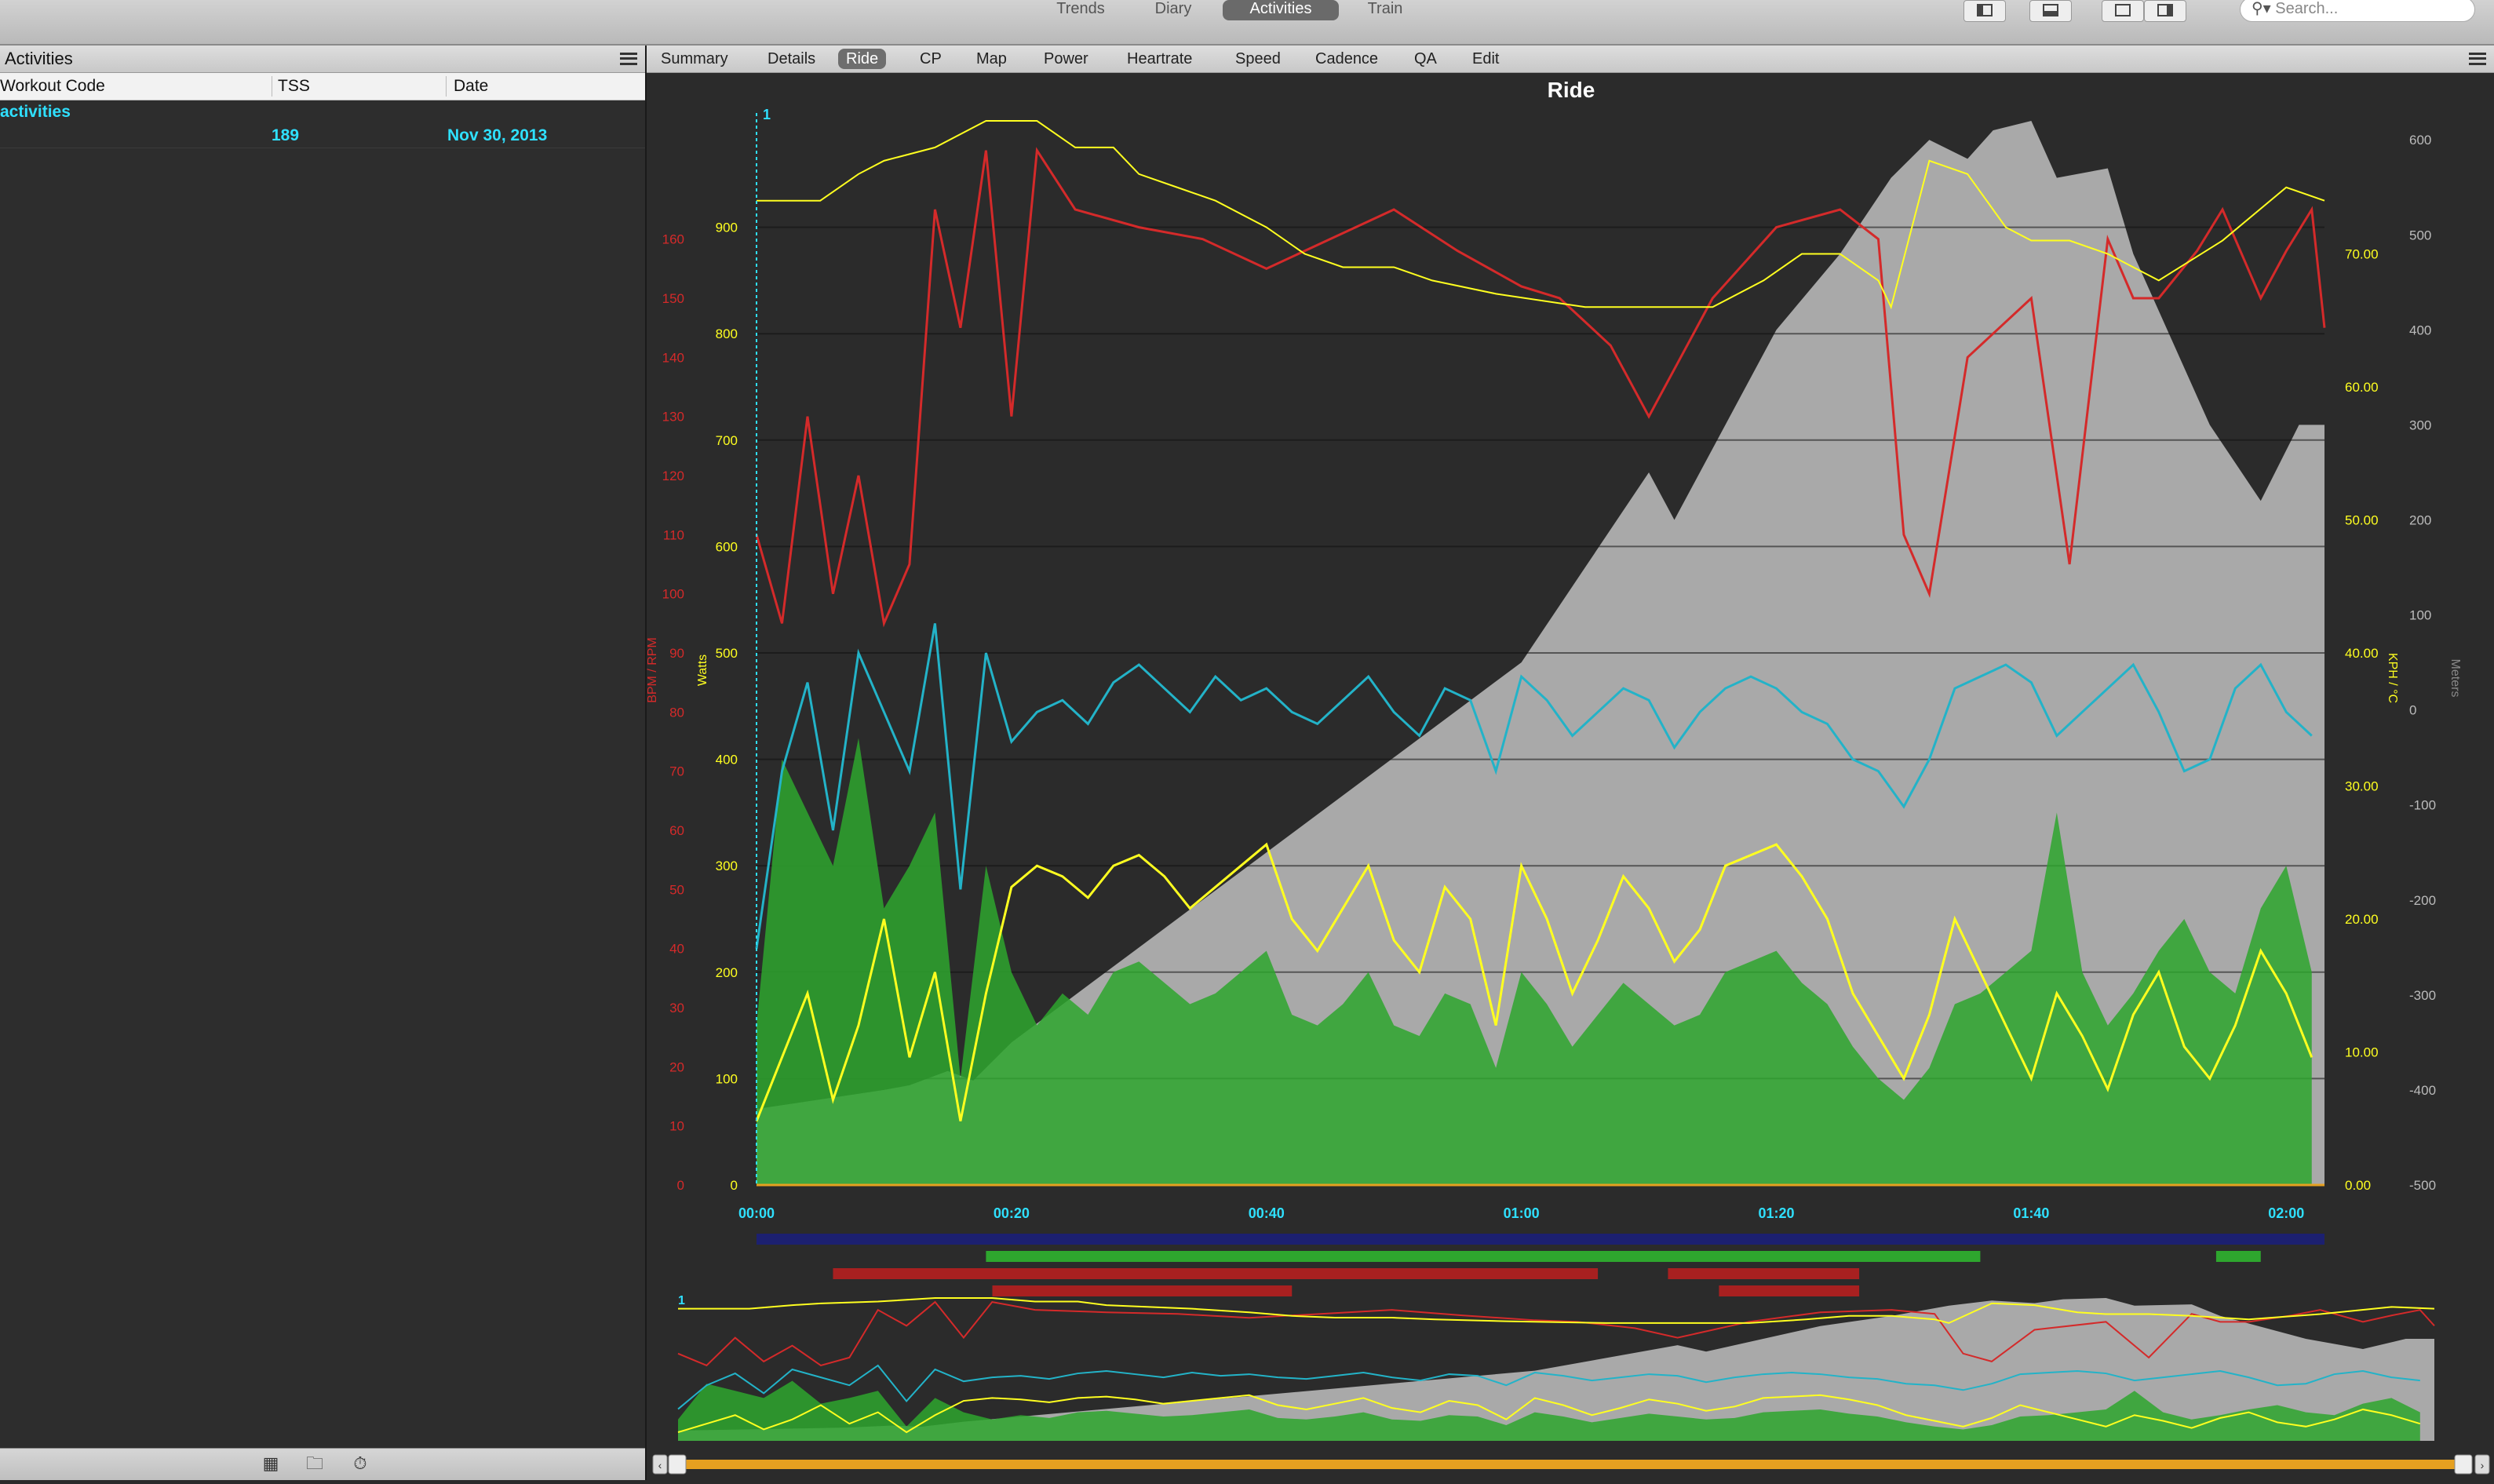 This screenshot has width=2494, height=1484. I want to click on tab-map: Map, so click(991, 59).